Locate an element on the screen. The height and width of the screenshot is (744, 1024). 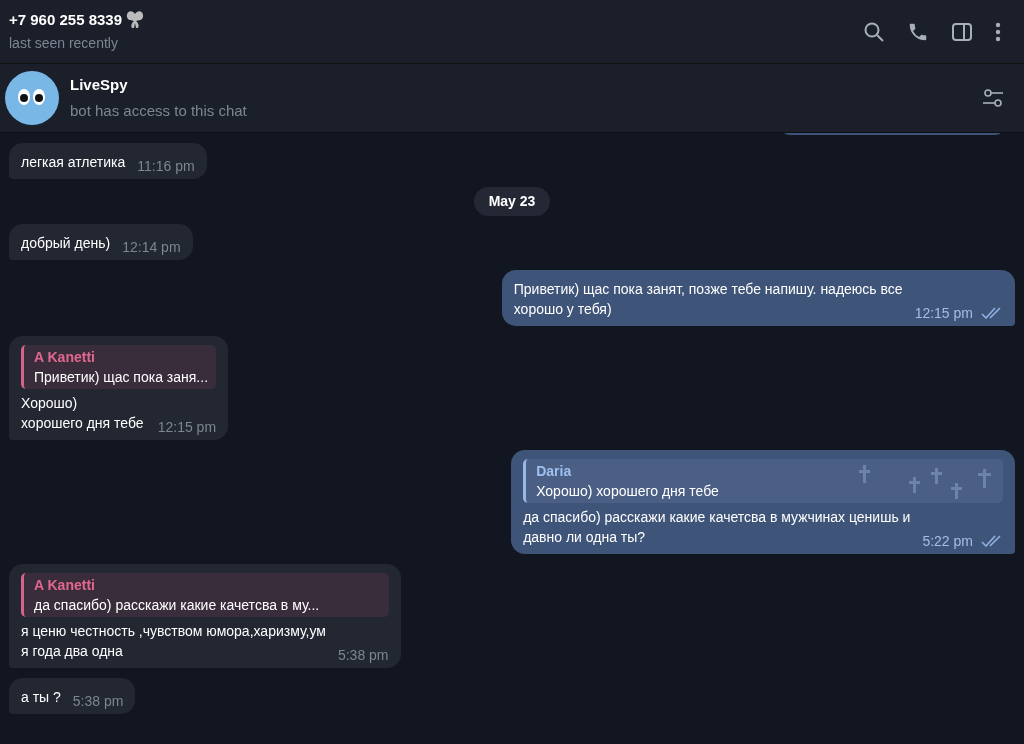
bot-settings-button is located at coordinates (993, 98).